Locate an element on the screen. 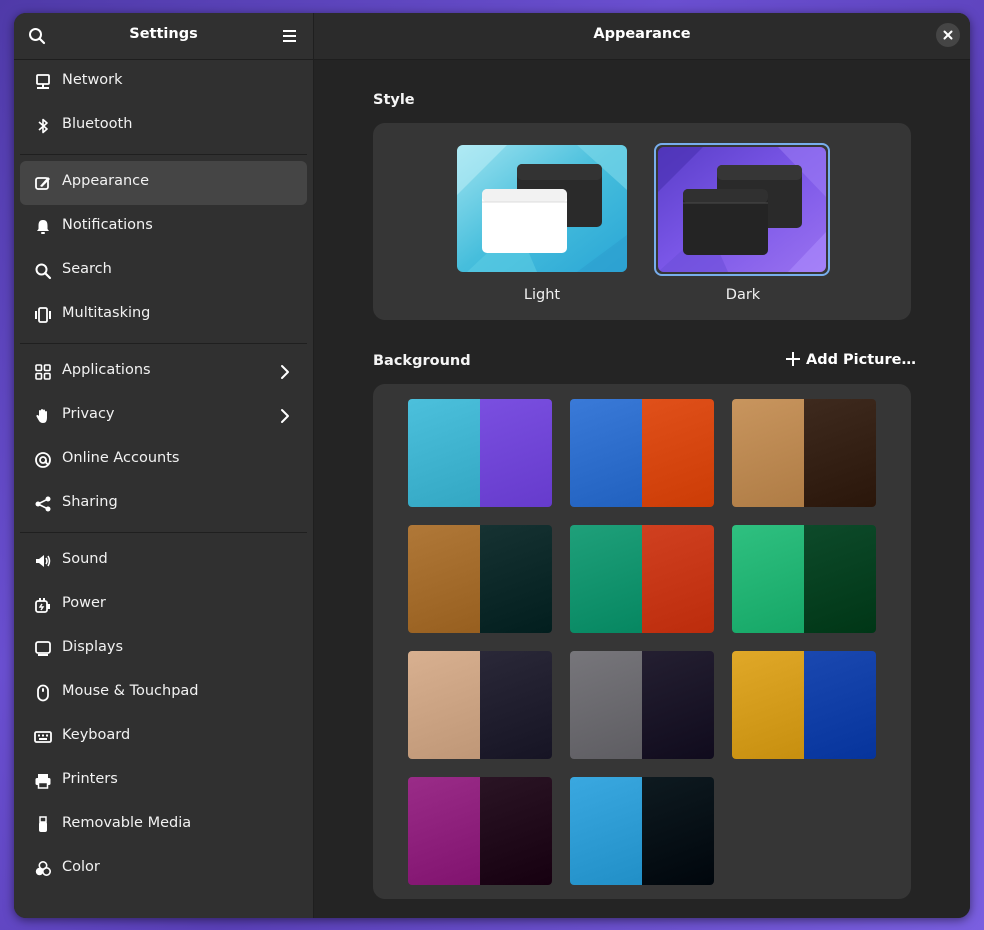 This screenshot has height=930, width=984. sidebar-item-power: Power is located at coordinates (163, 605).